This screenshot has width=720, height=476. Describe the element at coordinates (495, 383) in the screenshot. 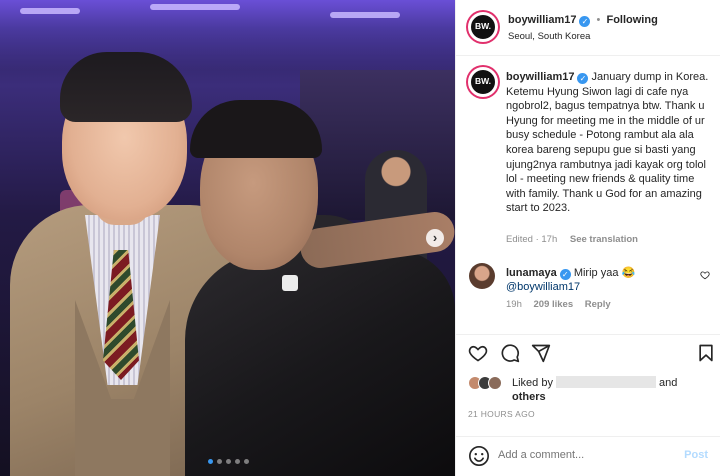

I see `liker-avatar` at that location.